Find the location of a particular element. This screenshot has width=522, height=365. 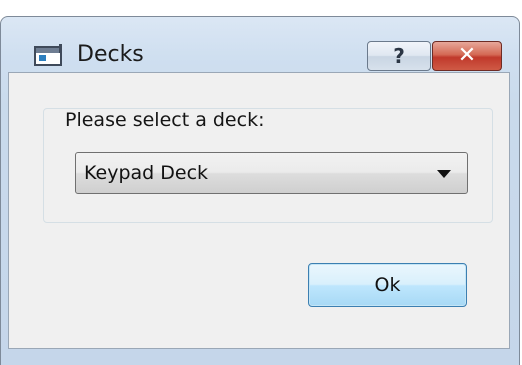

window-title: Decks is located at coordinates (110, 54).